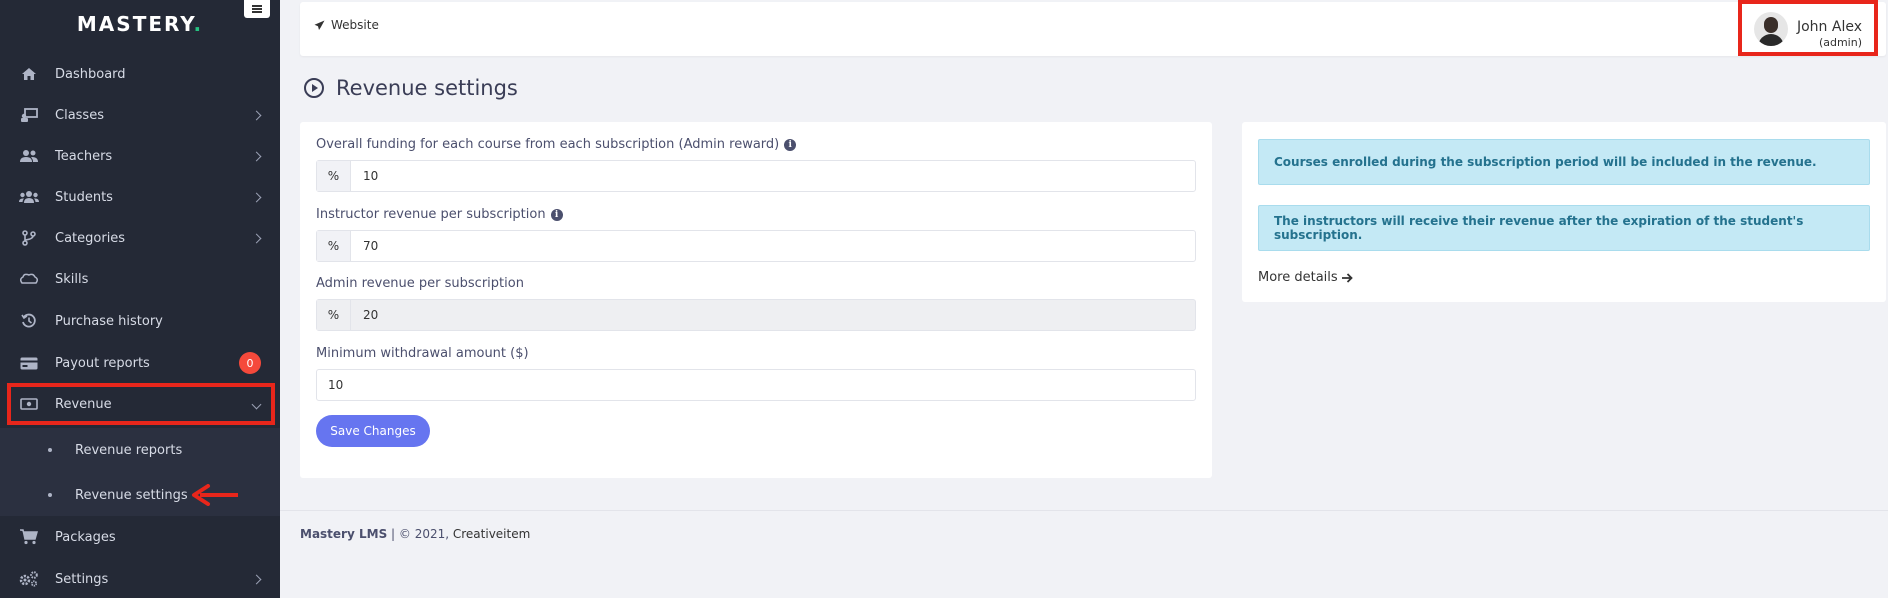  What do you see at coordinates (29, 363) in the screenshot?
I see `credit-card-icon` at bounding box center [29, 363].